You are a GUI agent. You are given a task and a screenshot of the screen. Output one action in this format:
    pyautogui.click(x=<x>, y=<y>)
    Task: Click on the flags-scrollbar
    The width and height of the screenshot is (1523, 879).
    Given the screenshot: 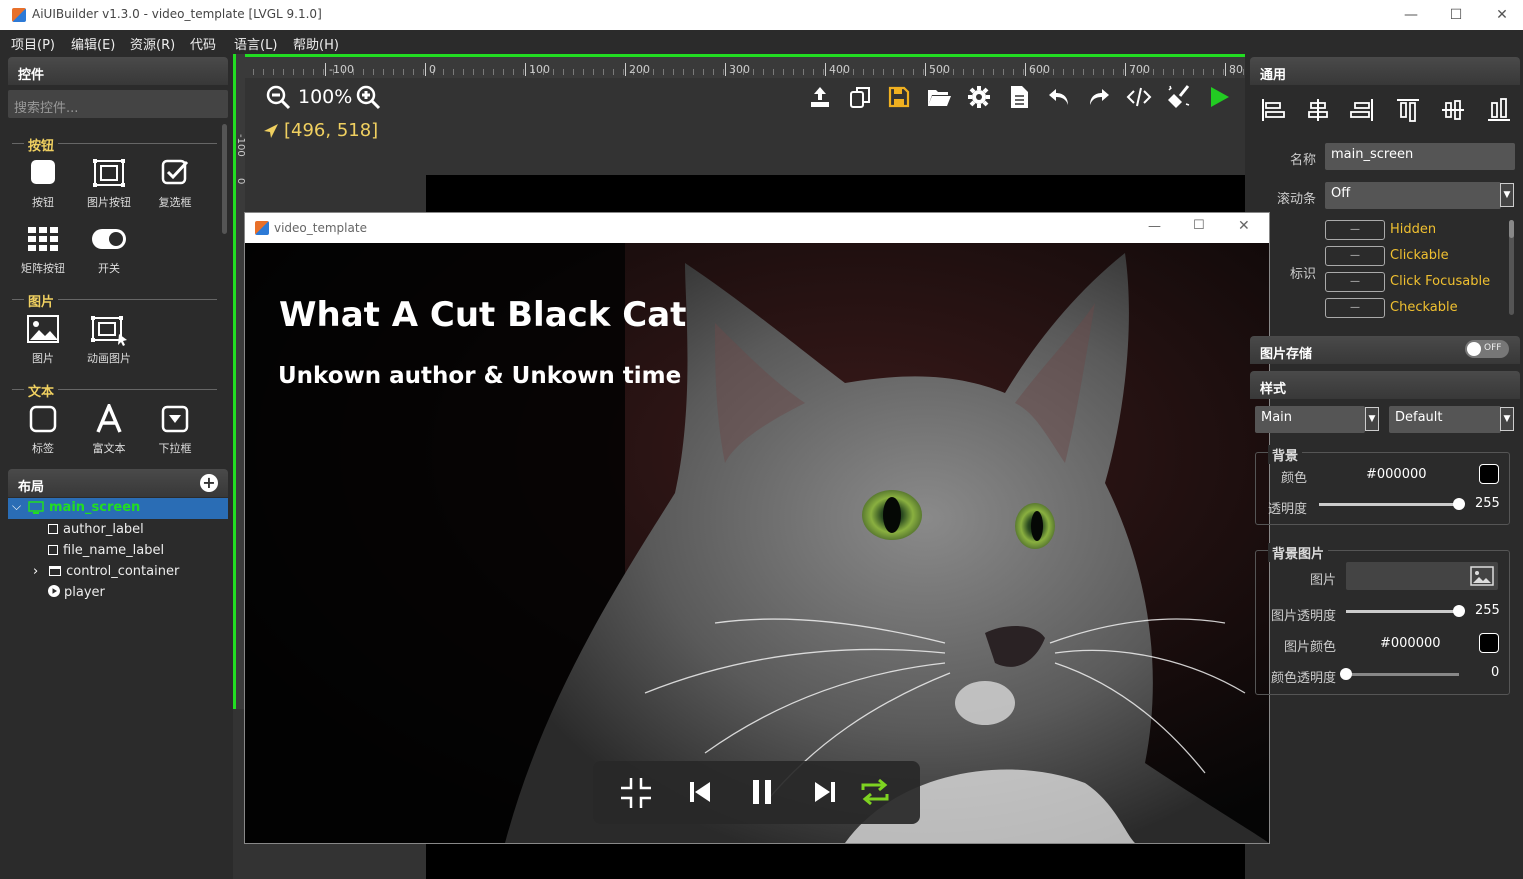 What is the action you would take?
    pyautogui.click(x=1511, y=267)
    